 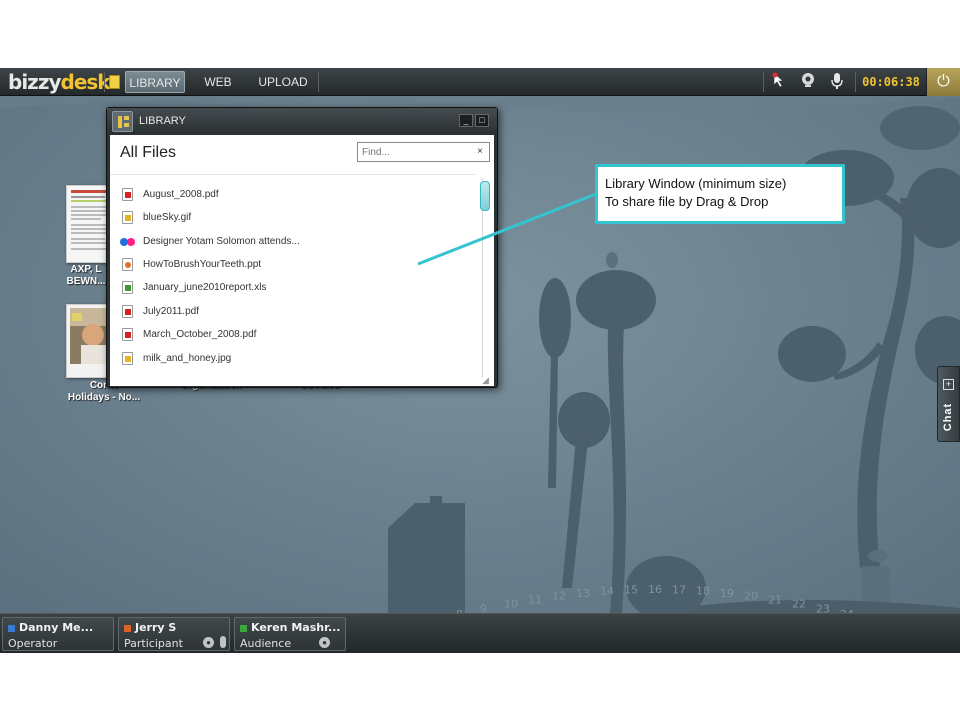 I want to click on wallpaper-number: 15, so click(x=631, y=589).